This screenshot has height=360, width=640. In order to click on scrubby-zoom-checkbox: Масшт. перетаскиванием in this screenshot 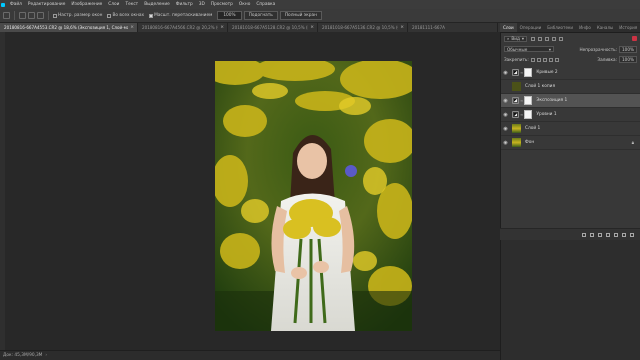, I will do `click(180, 15)`.